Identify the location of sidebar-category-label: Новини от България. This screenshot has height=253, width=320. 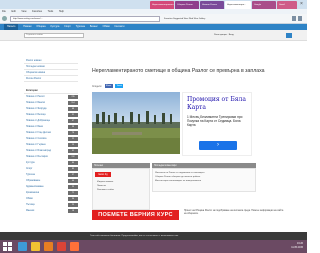
(37, 157).